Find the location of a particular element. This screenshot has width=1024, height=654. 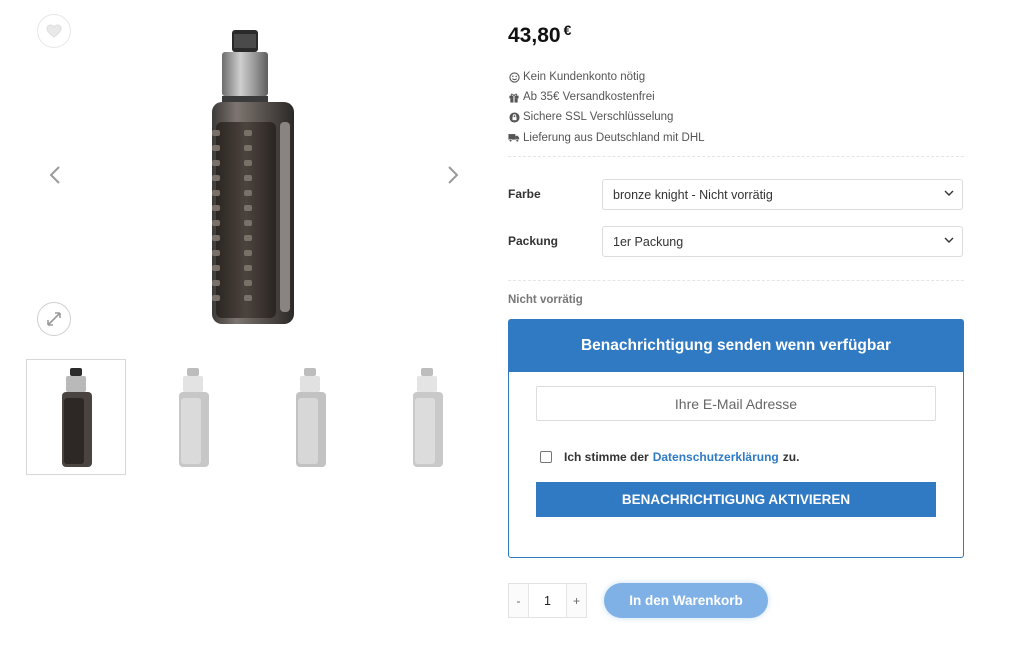

packung-selected-value: 1er Packung is located at coordinates (648, 241).